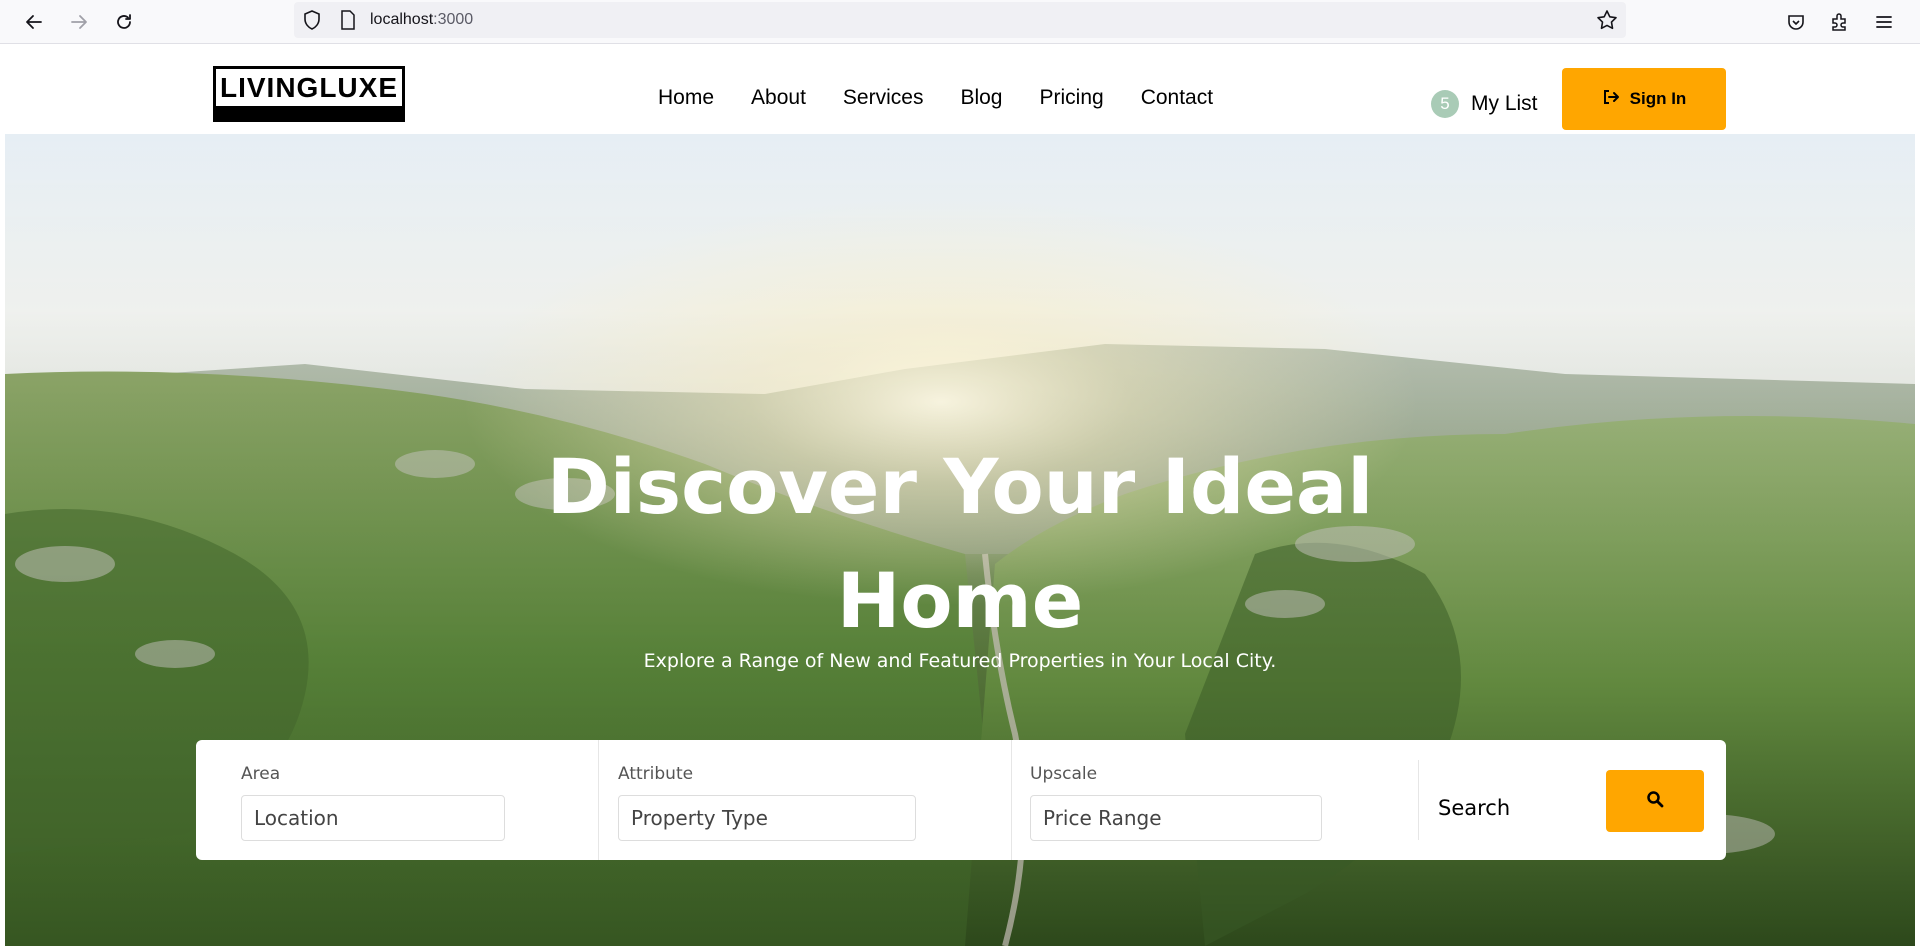 The width and height of the screenshot is (1920, 946). Describe the element at coordinates (348, 22) in the screenshot. I see `page-icon` at that location.